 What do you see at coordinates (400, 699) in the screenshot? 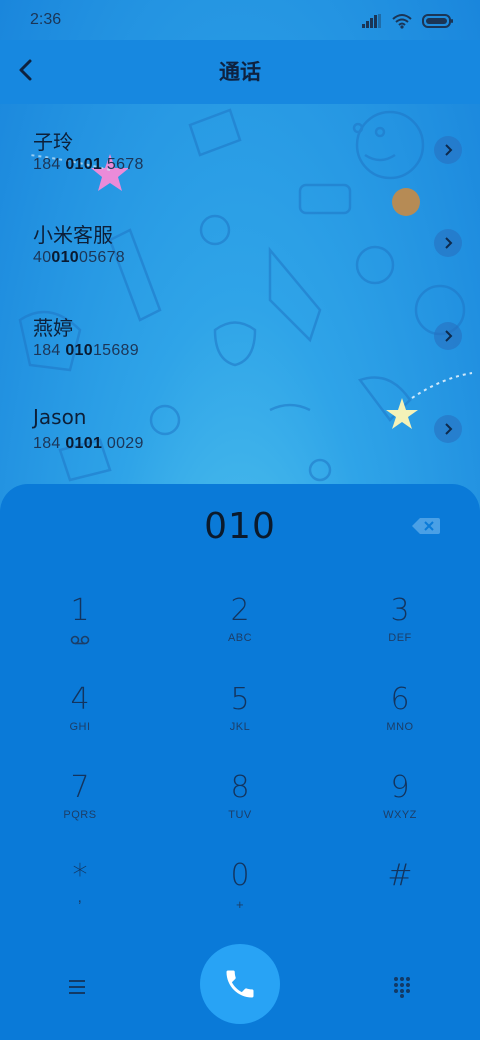
I see `key-digit: 6` at bounding box center [400, 699].